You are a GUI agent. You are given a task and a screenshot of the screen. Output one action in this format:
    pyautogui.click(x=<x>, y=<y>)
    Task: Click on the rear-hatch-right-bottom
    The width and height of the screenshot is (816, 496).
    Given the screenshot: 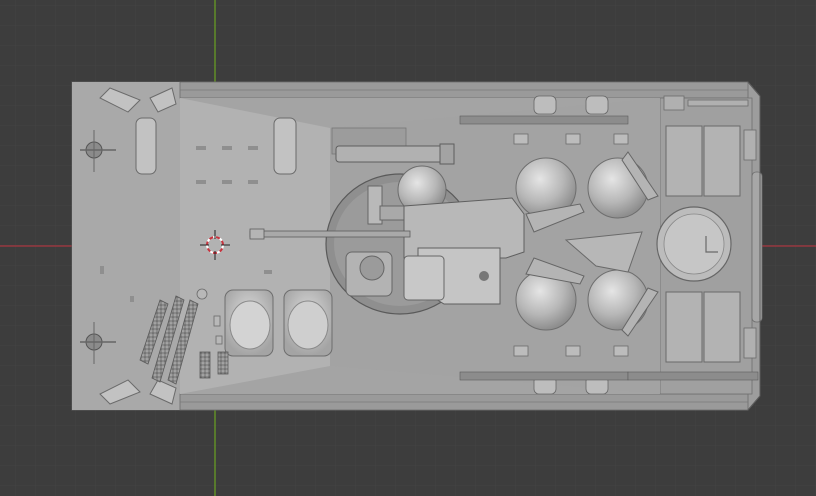 What is the action you would take?
    pyautogui.click(x=308, y=323)
    